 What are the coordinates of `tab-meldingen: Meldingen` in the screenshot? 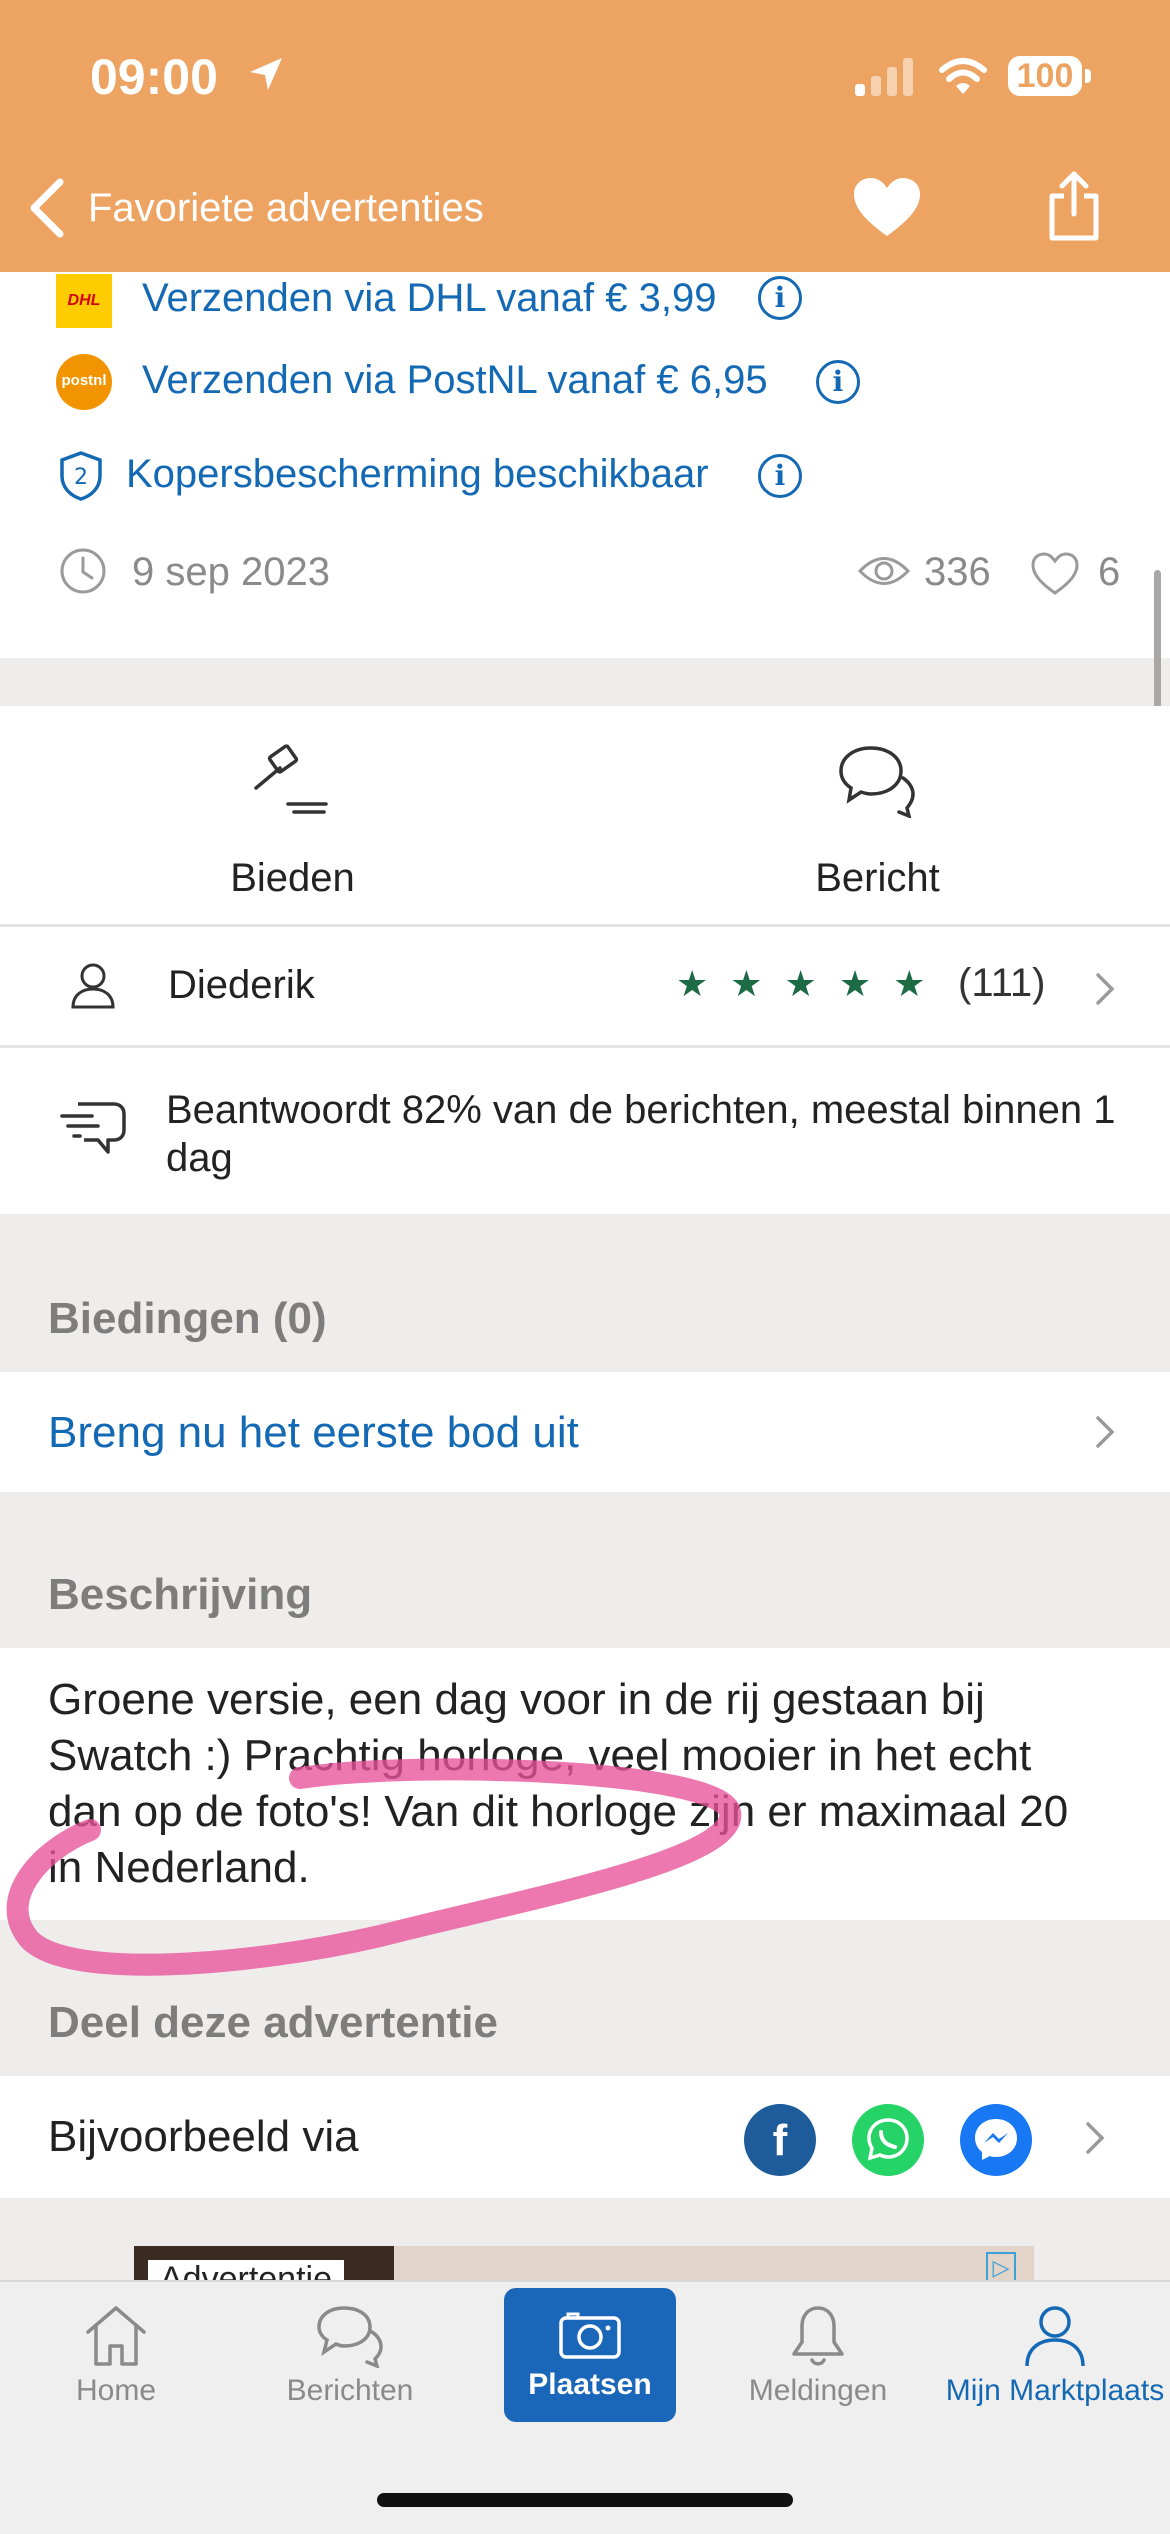 It's located at (818, 2345).